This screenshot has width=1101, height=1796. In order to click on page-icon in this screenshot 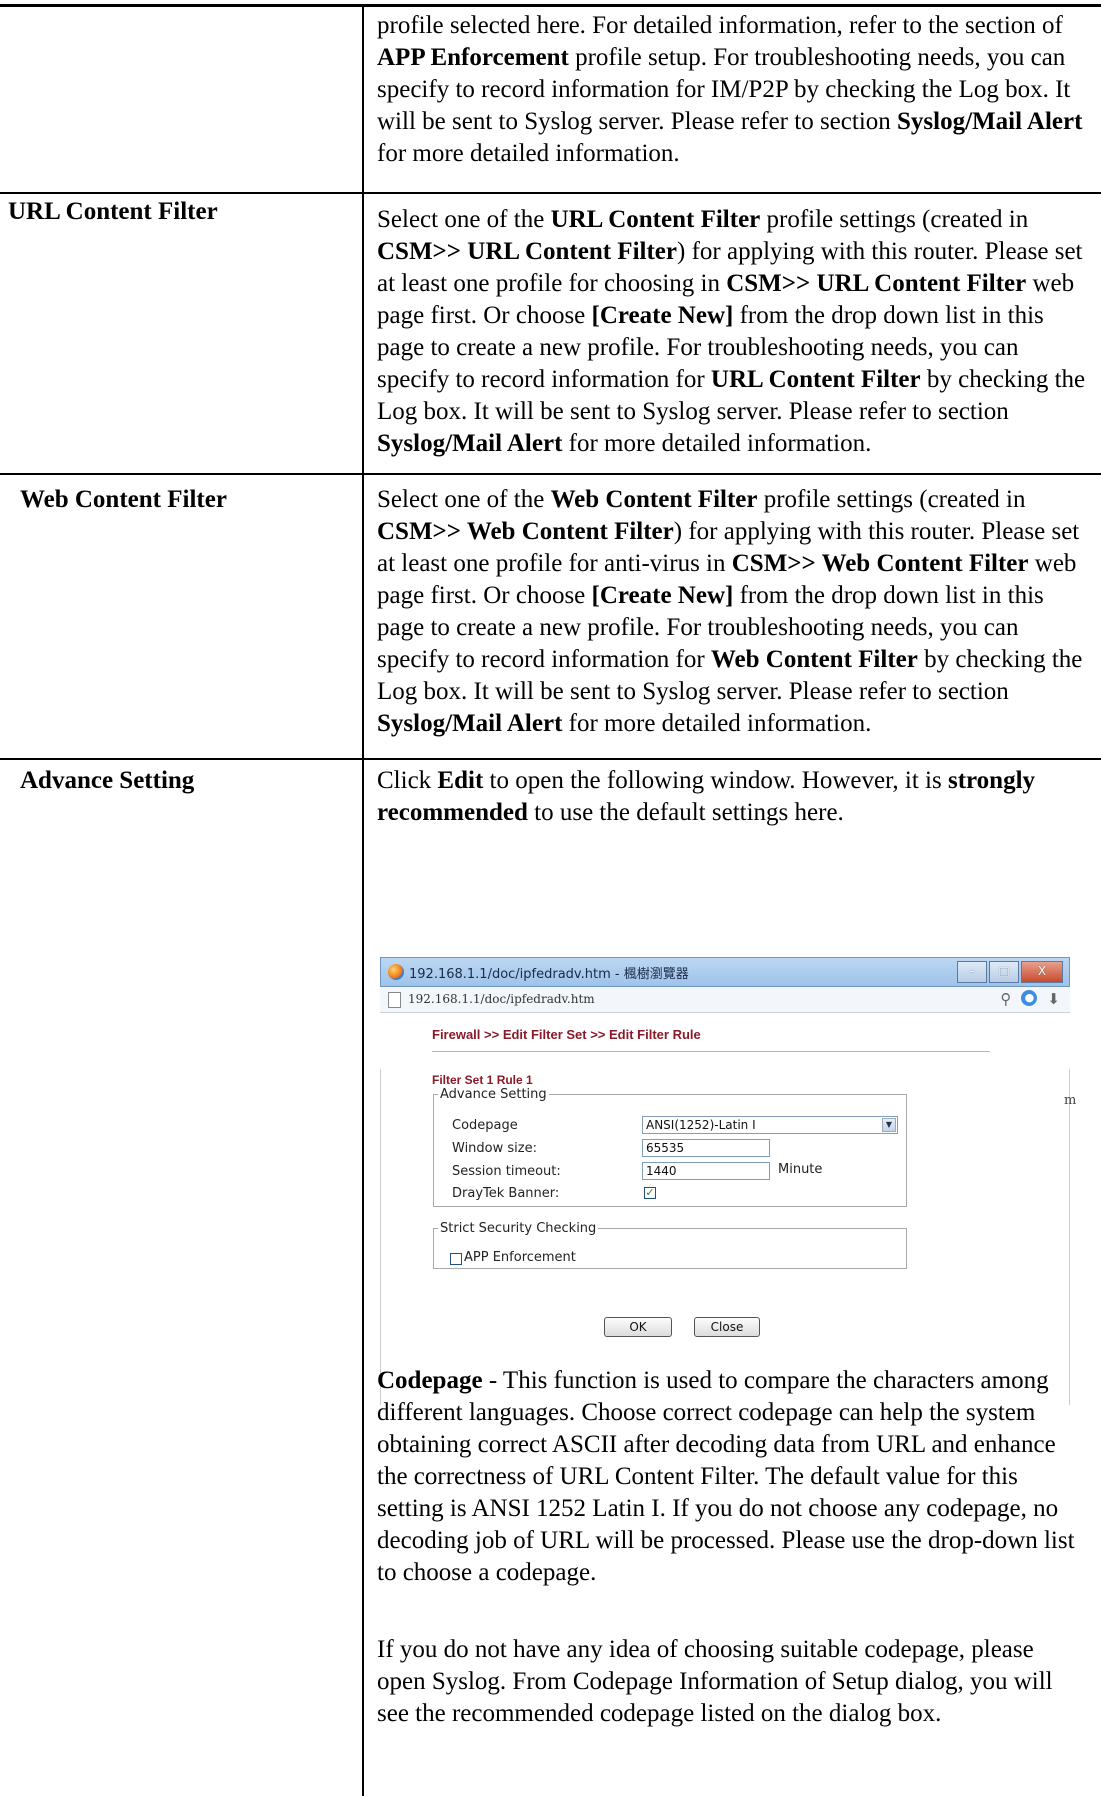, I will do `click(394, 1000)`.